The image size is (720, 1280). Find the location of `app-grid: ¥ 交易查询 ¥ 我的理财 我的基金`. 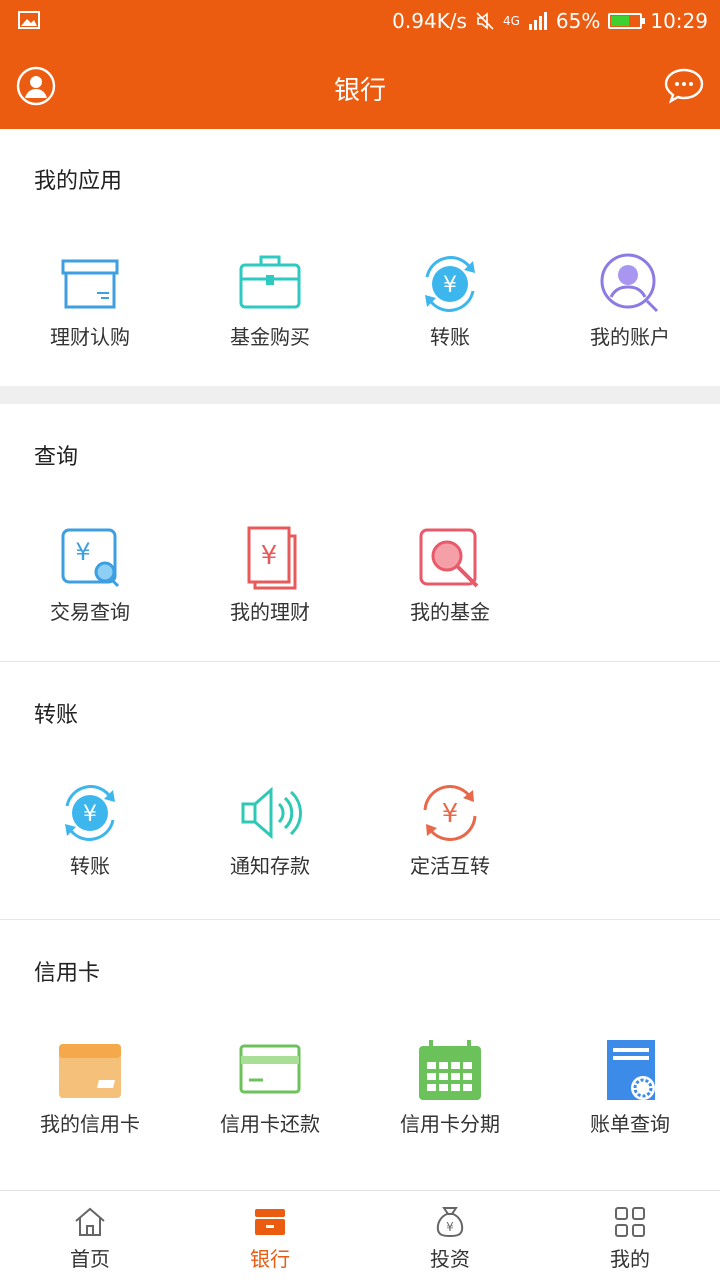

app-grid: ¥ 交易查询 ¥ 我的理财 我的基金 is located at coordinates (360, 575).